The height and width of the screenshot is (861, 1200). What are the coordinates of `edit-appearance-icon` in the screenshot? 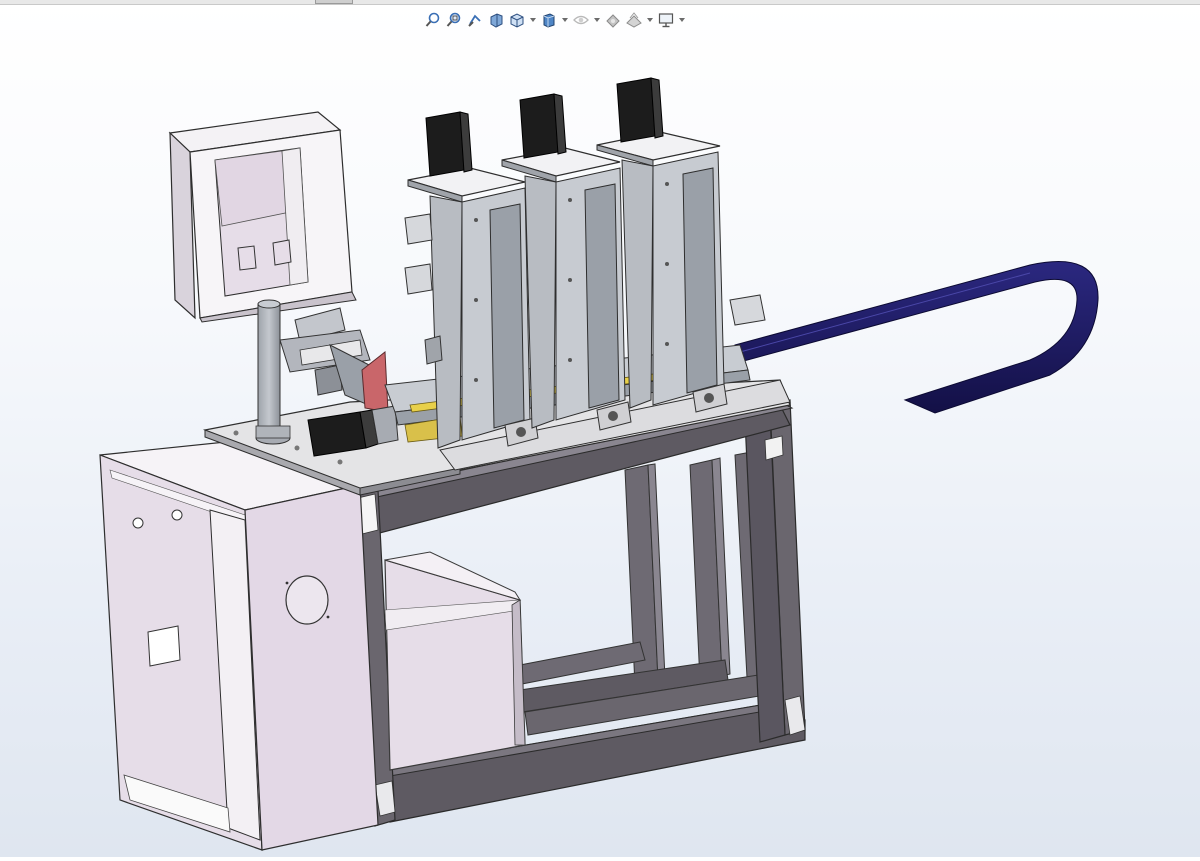 It's located at (613, 20).